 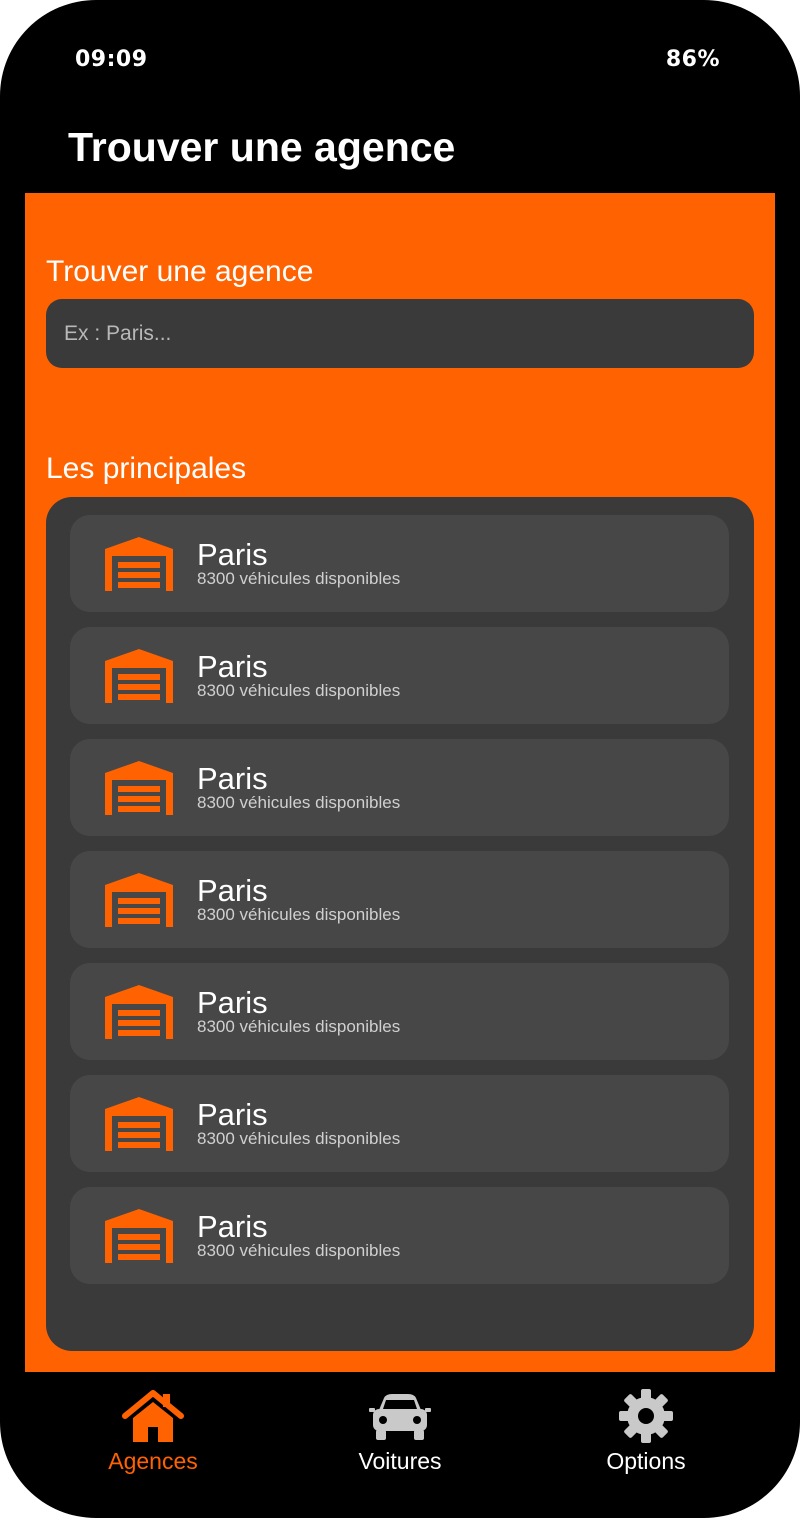 What do you see at coordinates (153, 1461) in the screenshot?
I see `nav-label-agences: Agences` at bounding box center [153, 1461].